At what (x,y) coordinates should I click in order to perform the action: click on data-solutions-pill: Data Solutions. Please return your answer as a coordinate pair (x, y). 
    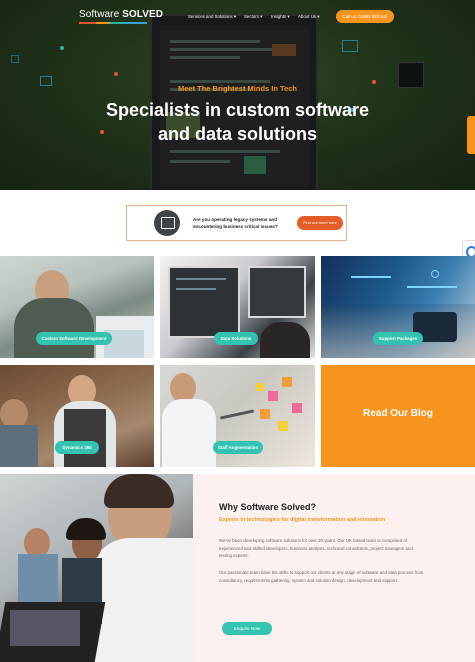
    Looking at the image, I should click on (236, 338).